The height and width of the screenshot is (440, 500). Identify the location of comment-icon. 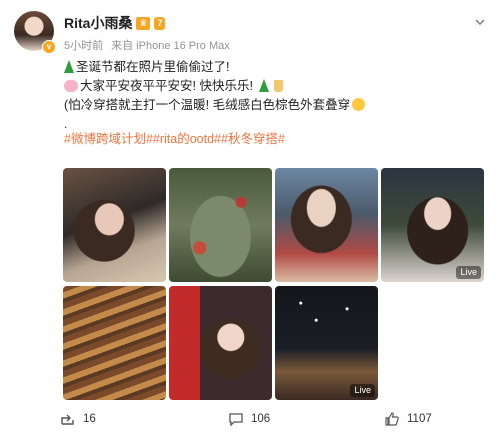
(236, 419).